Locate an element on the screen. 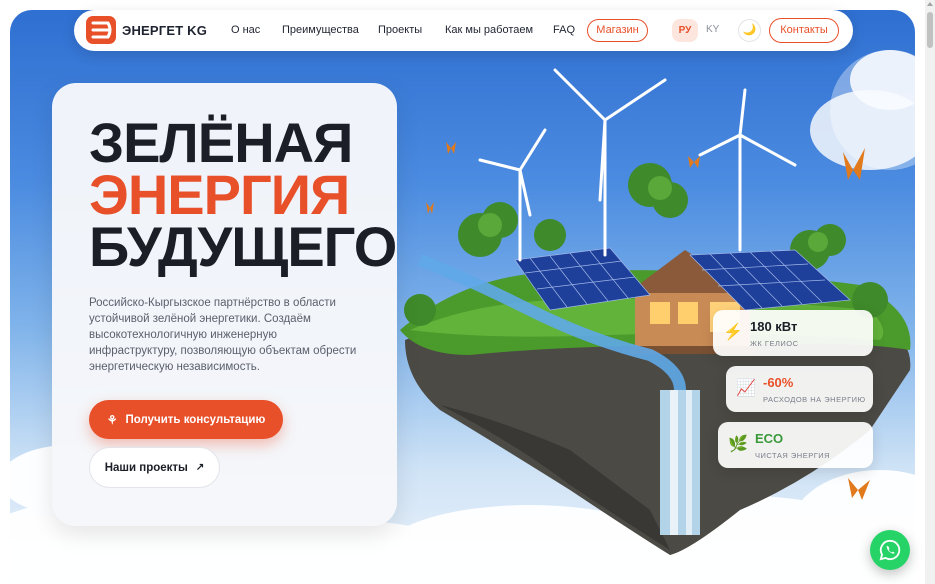  shop-button: Магазин is located at coordinates (617, 30).